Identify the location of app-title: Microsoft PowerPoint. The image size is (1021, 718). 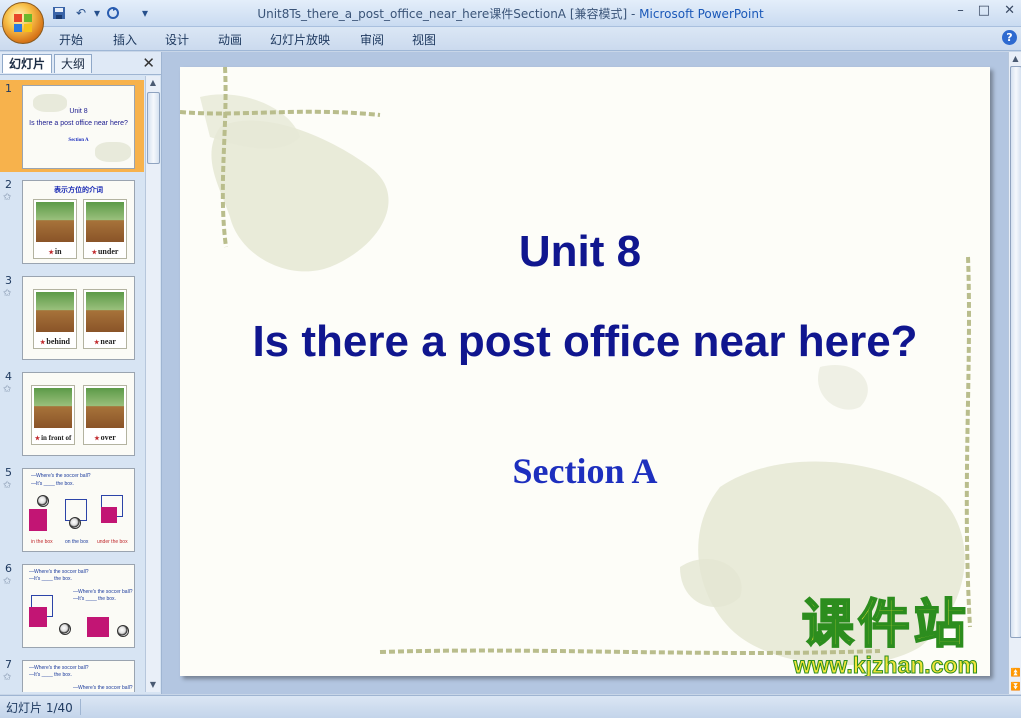
(701, 14).